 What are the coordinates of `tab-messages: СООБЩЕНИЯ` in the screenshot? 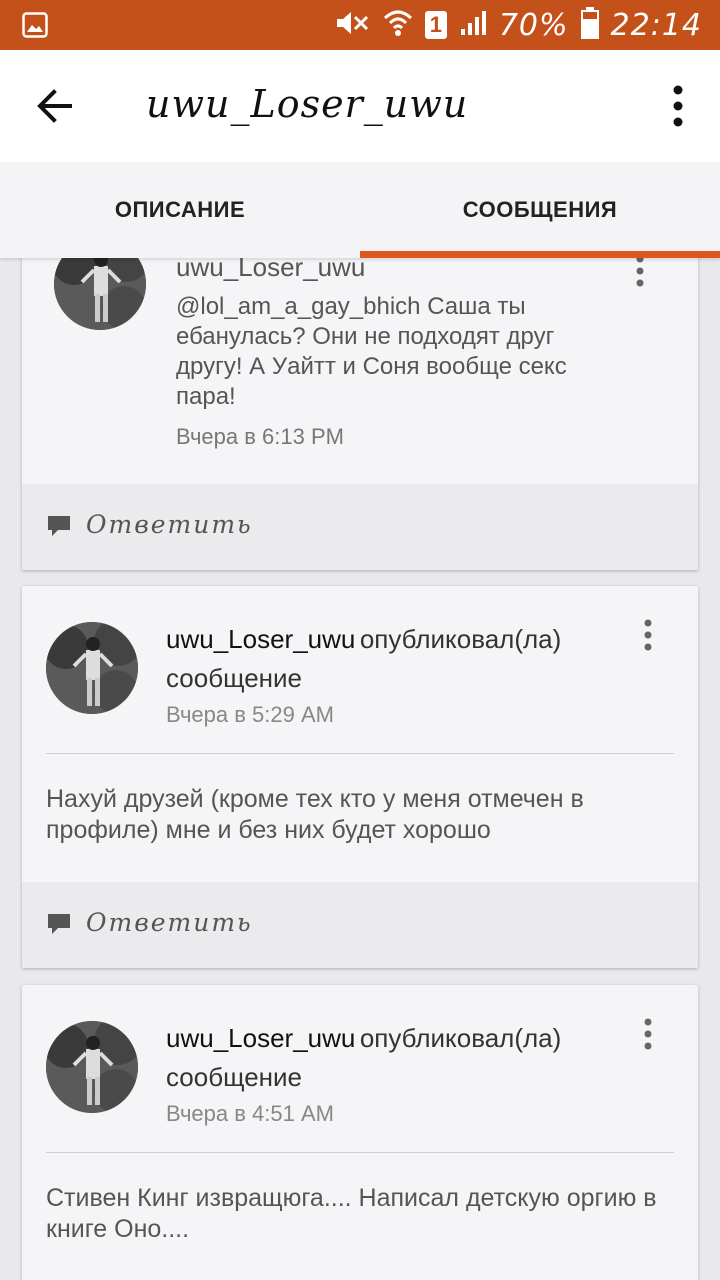 It's located at (540, 210).